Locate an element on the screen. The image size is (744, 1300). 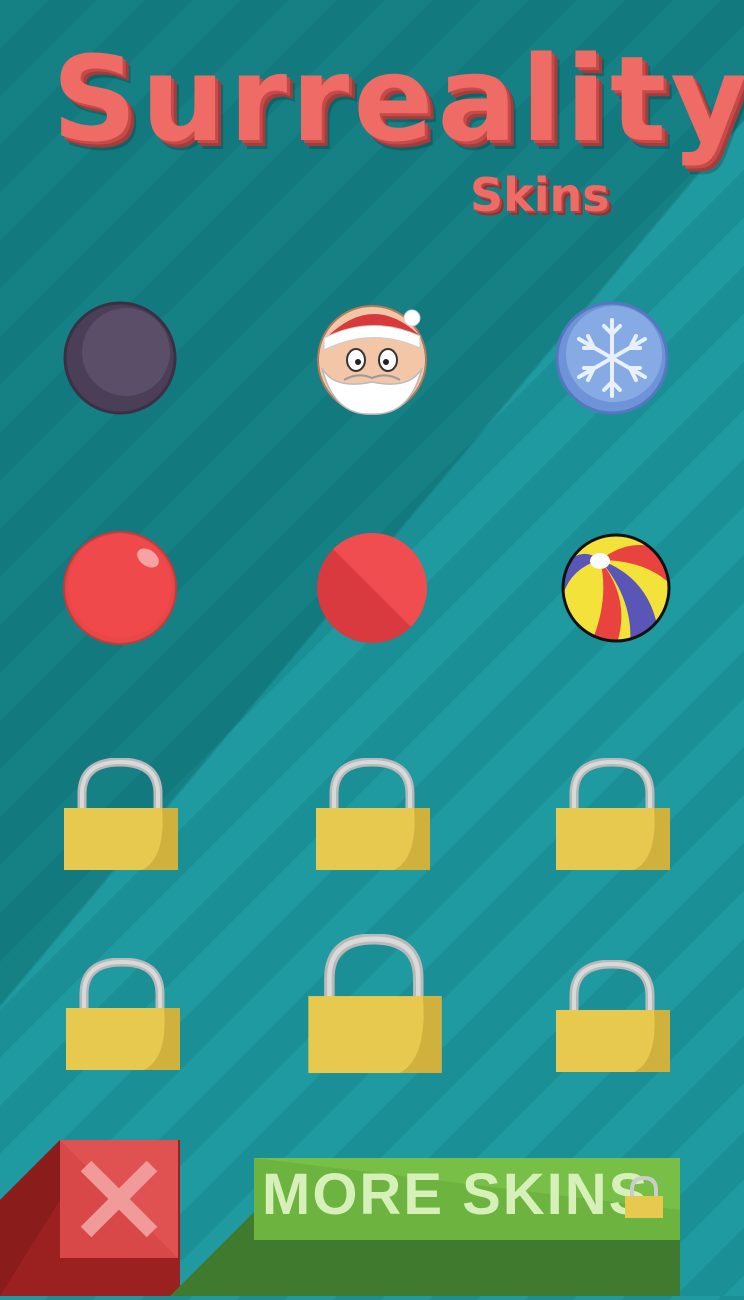
skin-red-flat-ball is located at coordinates (372, 588).